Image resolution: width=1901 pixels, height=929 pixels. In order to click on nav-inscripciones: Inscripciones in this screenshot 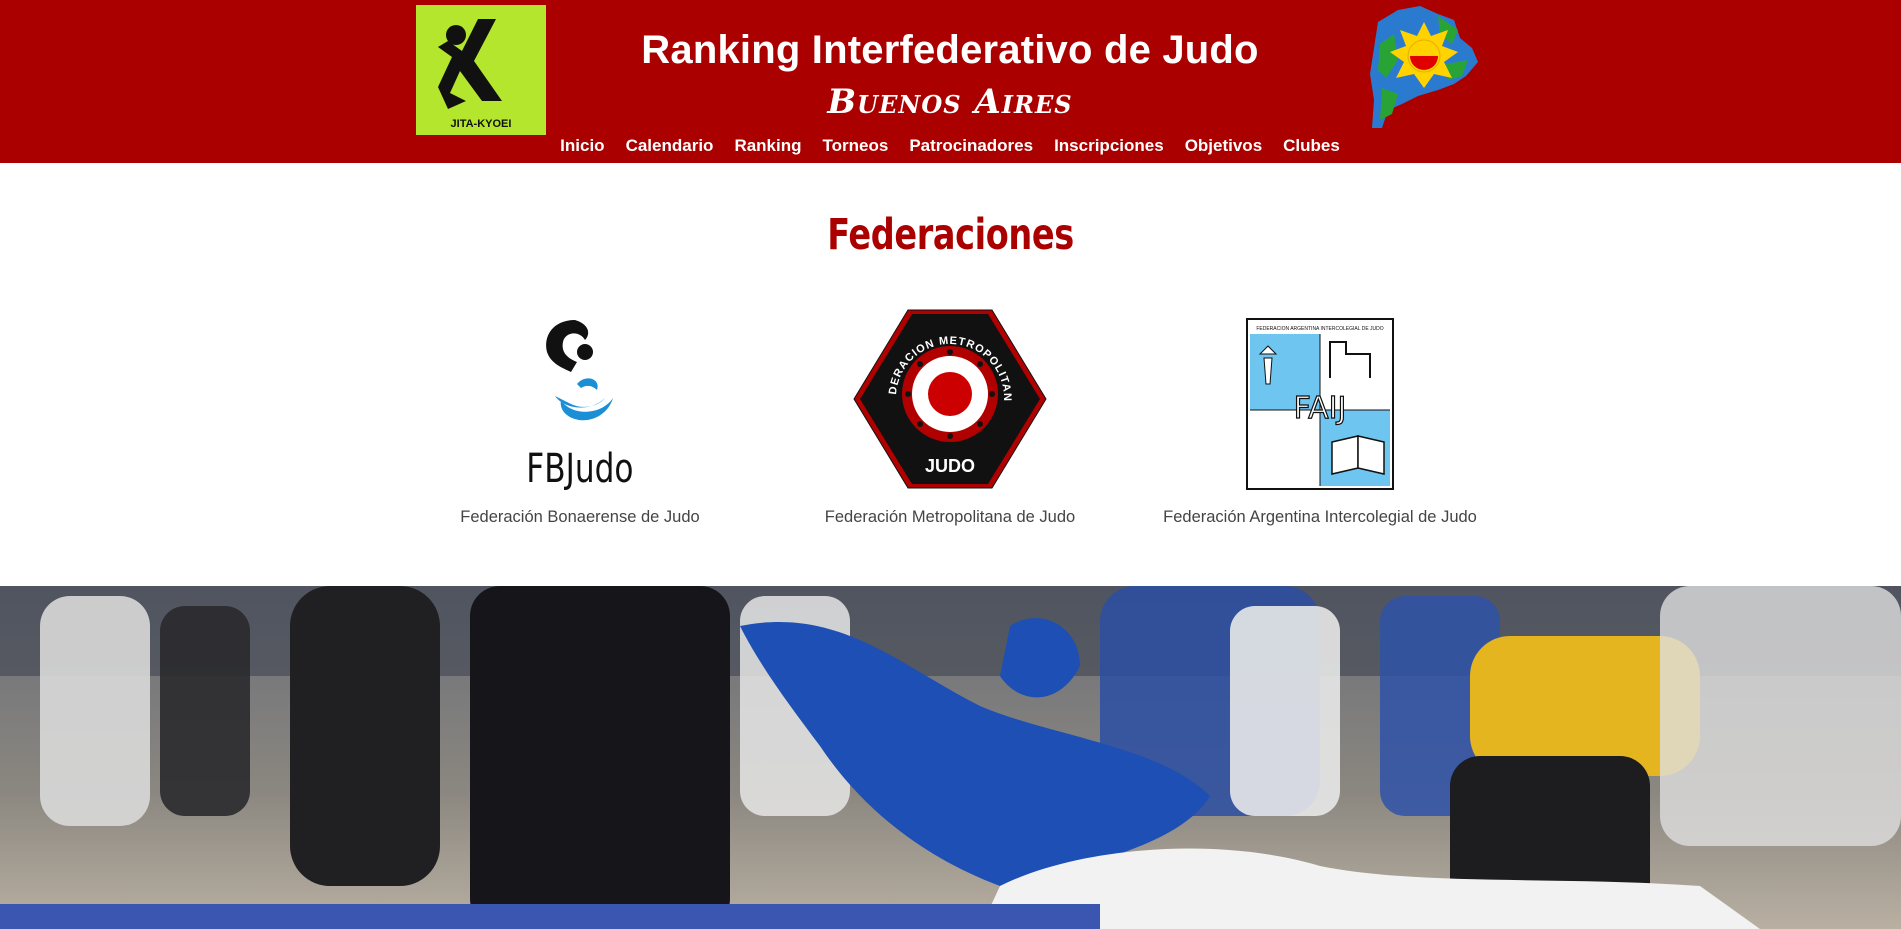, I will do `click(1109, 146)`.